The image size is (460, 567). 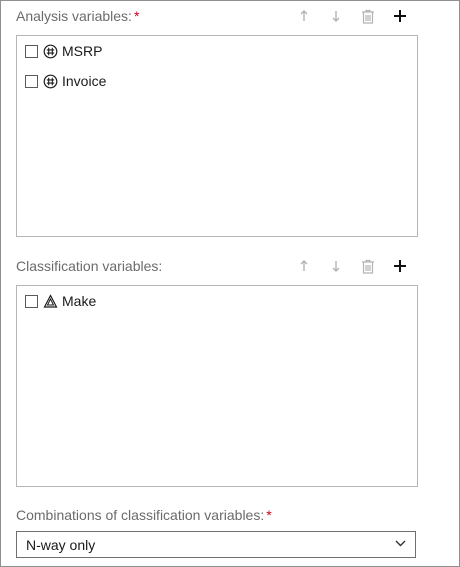 I want to click on list-item: Make, so click(x=60, y=301).